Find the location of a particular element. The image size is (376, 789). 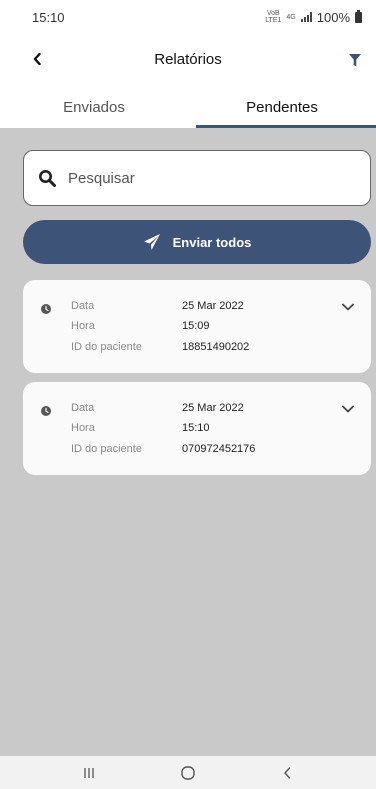

home-button is located at coordinates (188, 773).